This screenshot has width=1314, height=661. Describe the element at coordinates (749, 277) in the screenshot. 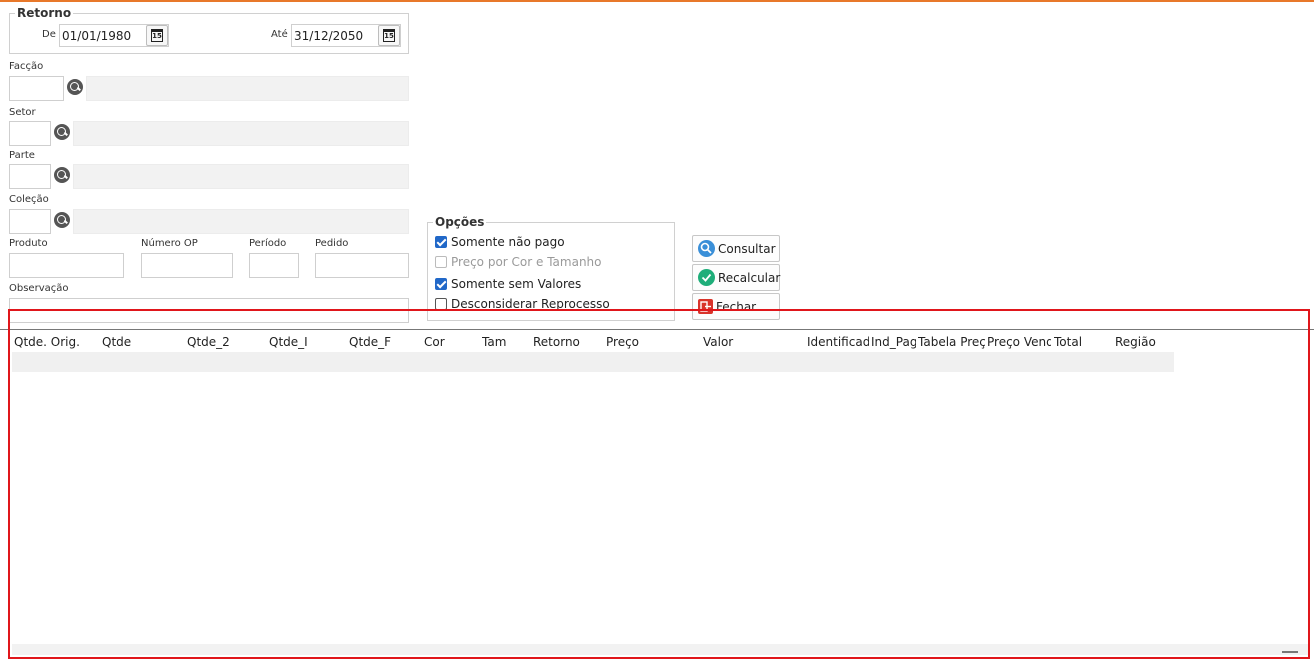

I see `recalcular-label: Recalcular` at that location.